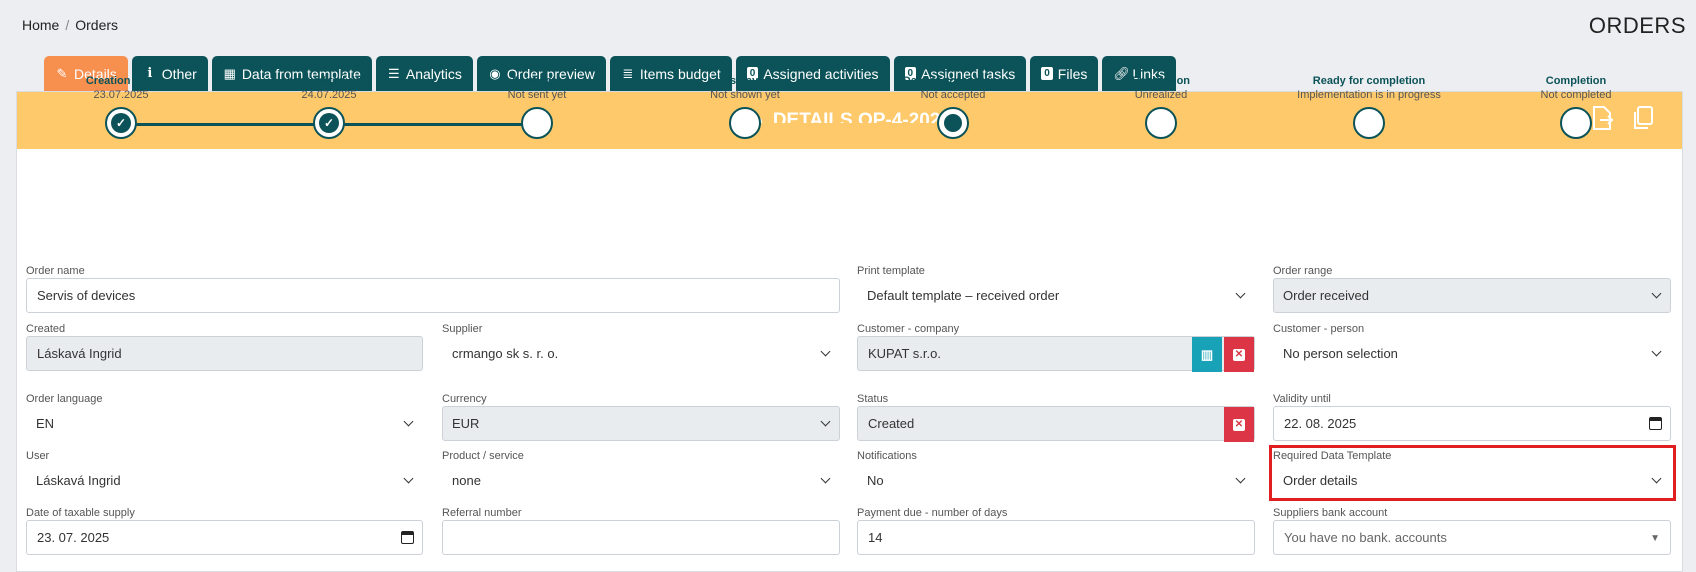 This screenshot has width=1696, height=572. Describe the element at coordinates (329, 88) in the screenshot. I see `step-last-edited-date: Last edited date 24.07.2025` at that location.